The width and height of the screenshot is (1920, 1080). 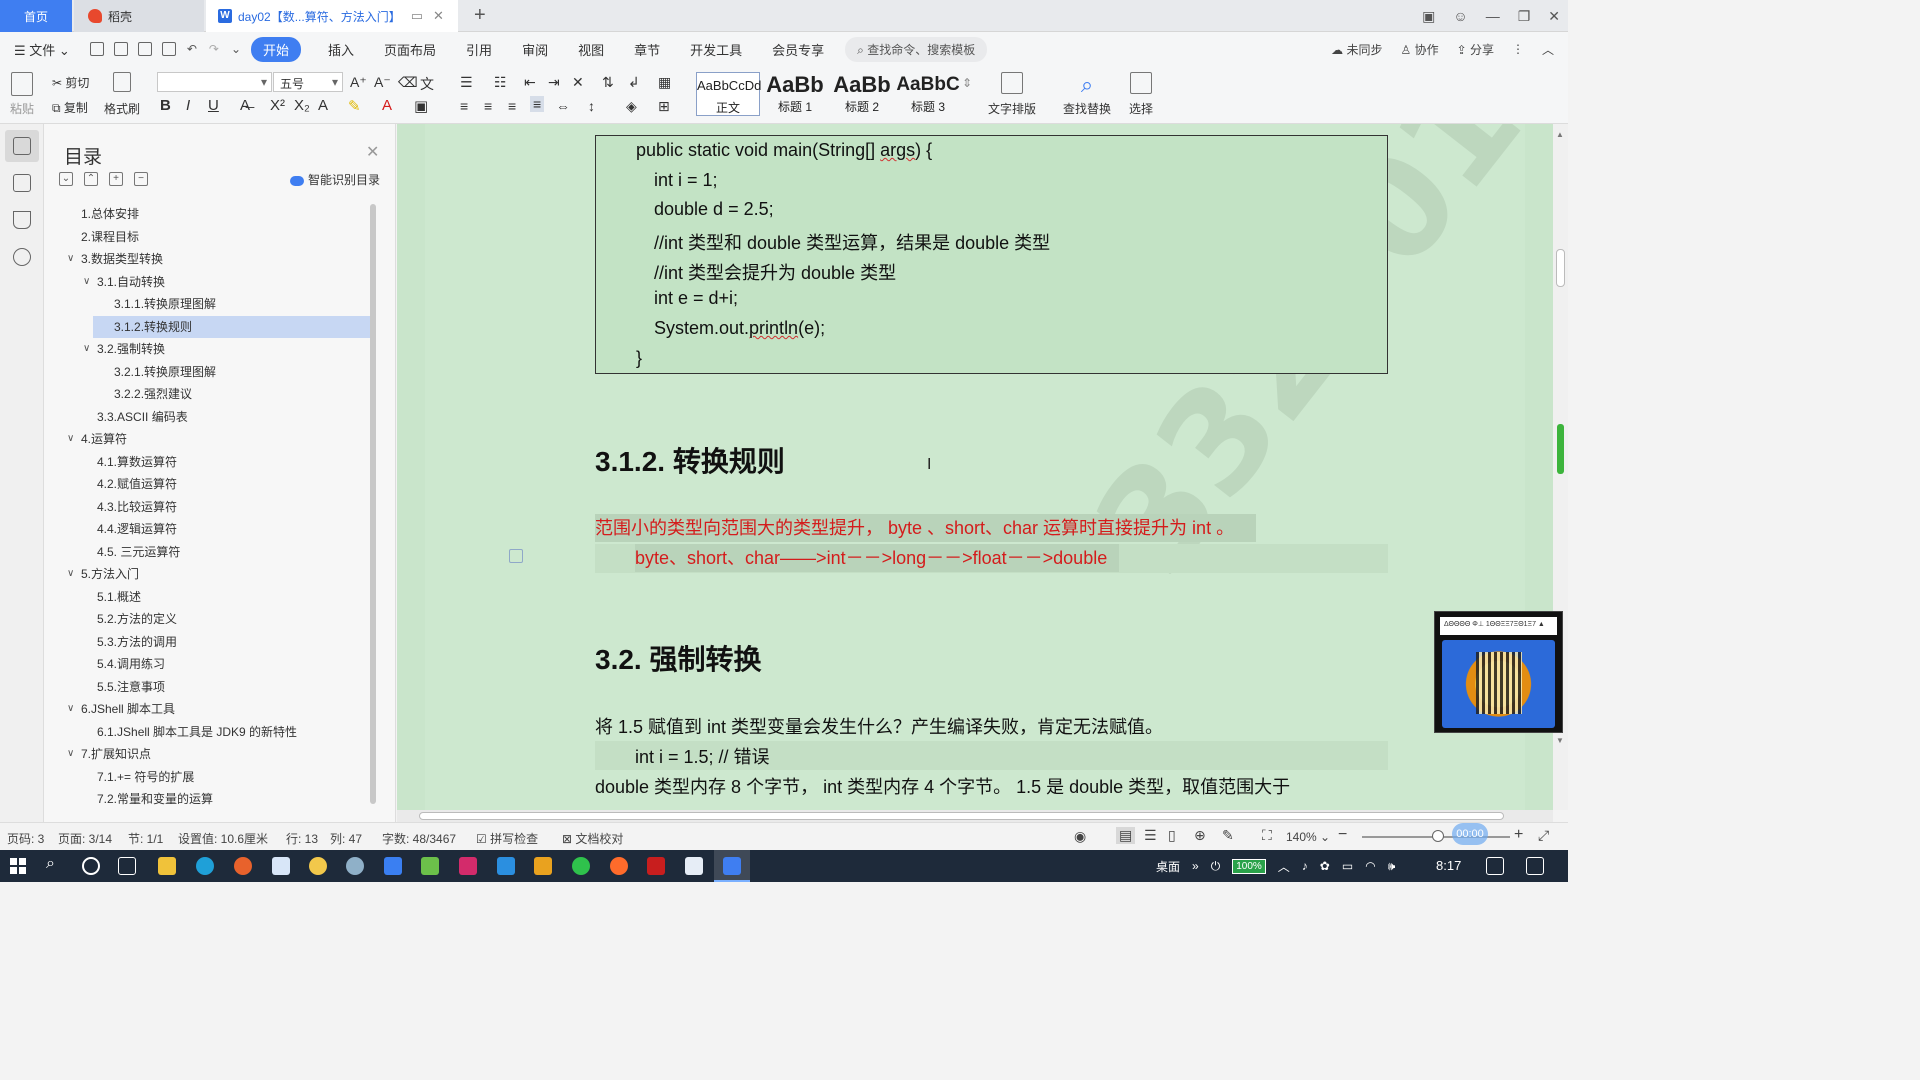 I want to click on toc-item: 5.5.注意事项, so click(x=209, y=687).